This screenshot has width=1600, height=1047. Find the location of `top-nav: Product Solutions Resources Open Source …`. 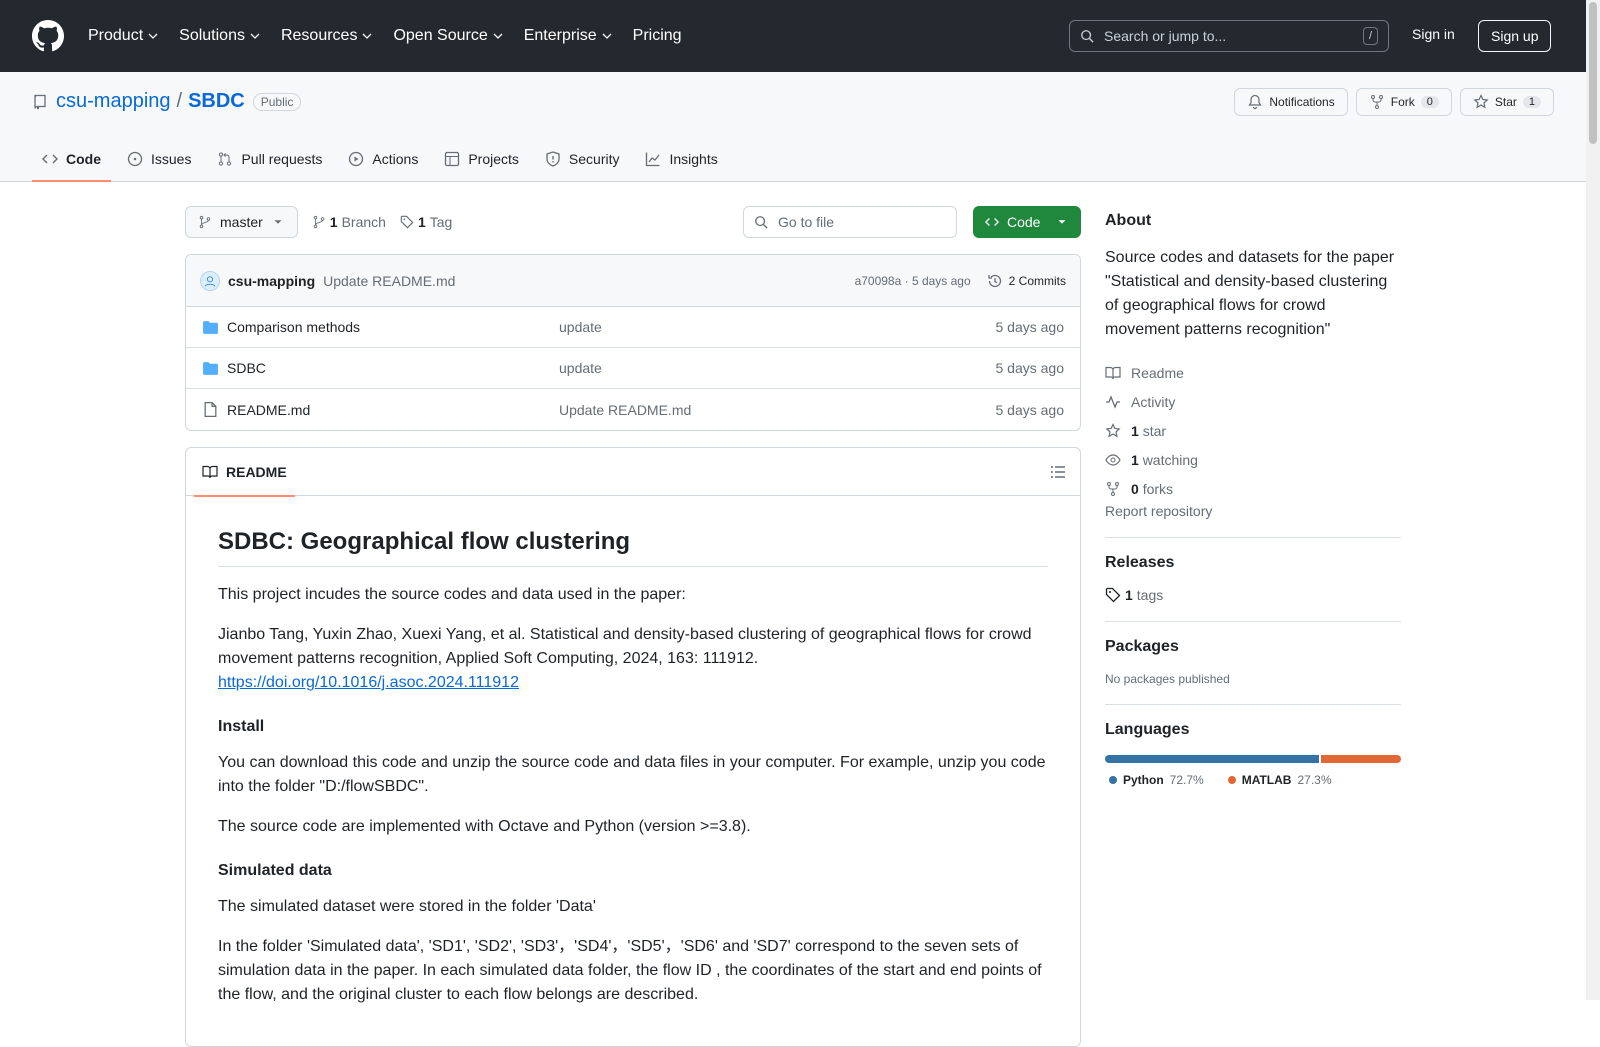

top-nav: Product Solutions Resources Open Source … is located at coordinates (395, 36).